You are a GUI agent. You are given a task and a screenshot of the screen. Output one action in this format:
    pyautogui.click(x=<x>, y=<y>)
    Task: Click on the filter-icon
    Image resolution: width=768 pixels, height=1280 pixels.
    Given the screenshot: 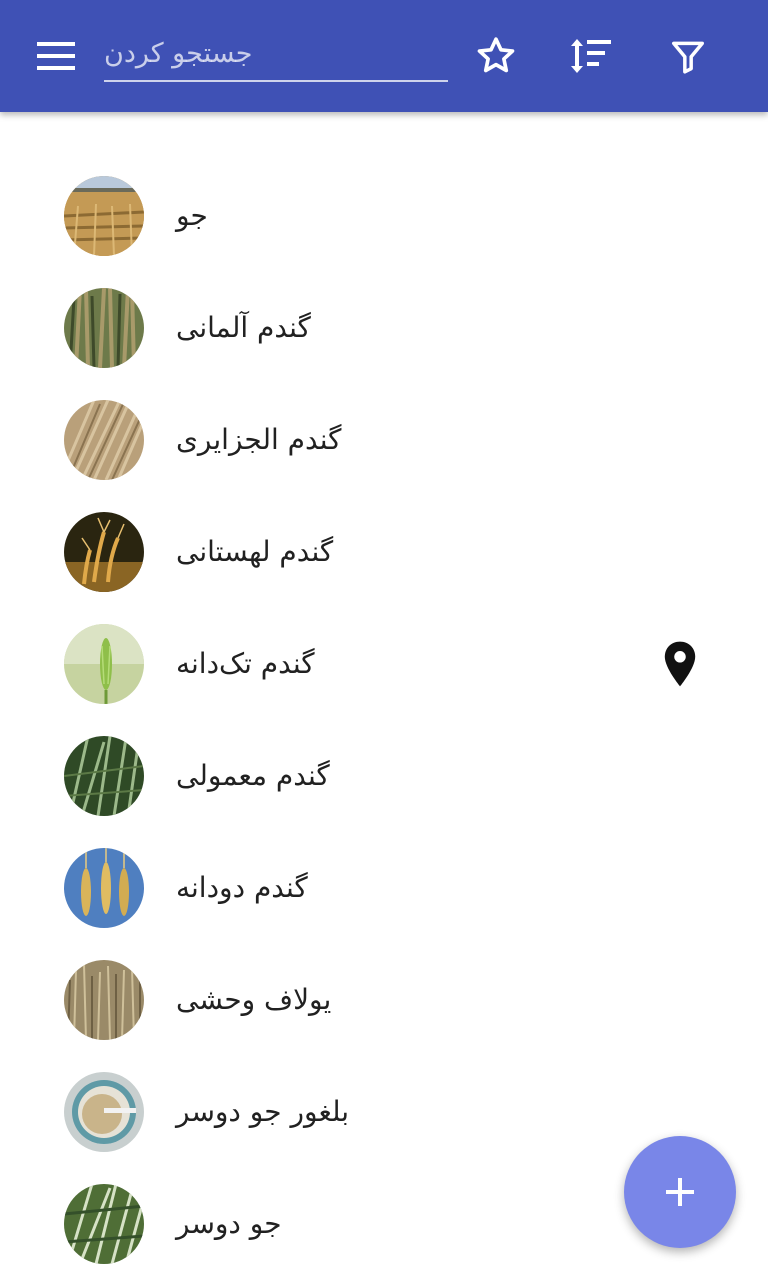 What is the action you would take?
    pyautogui.click(x=688, y=57)
    